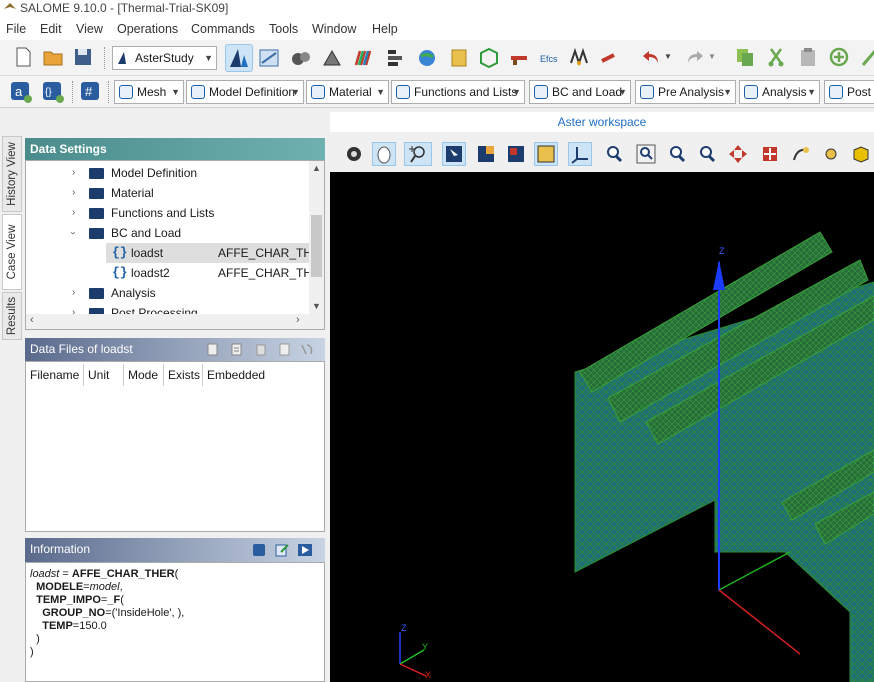 This screenshot has width=874, height=682. I want to click on menu-window: Window, so click(334, 29).